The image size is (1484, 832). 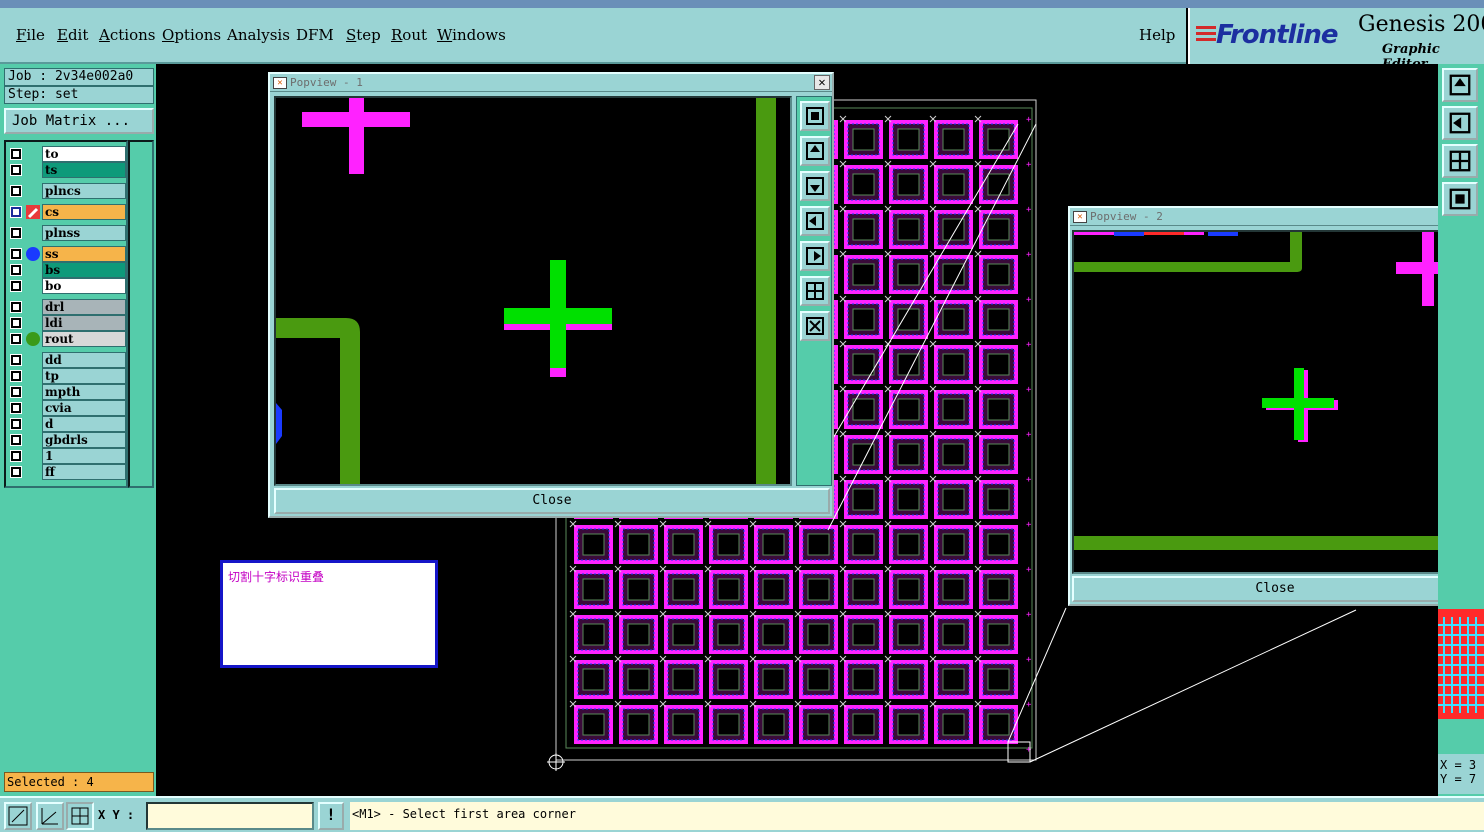 I want to click on layer-row-bo: bo, so click(x=67, y=286).